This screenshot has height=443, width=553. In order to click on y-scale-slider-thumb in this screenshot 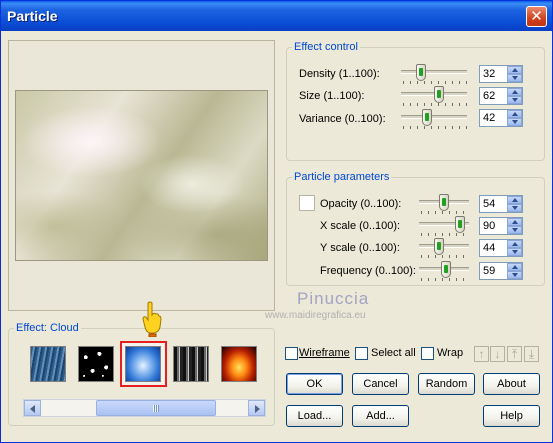, I will do `click(439, 246)`.